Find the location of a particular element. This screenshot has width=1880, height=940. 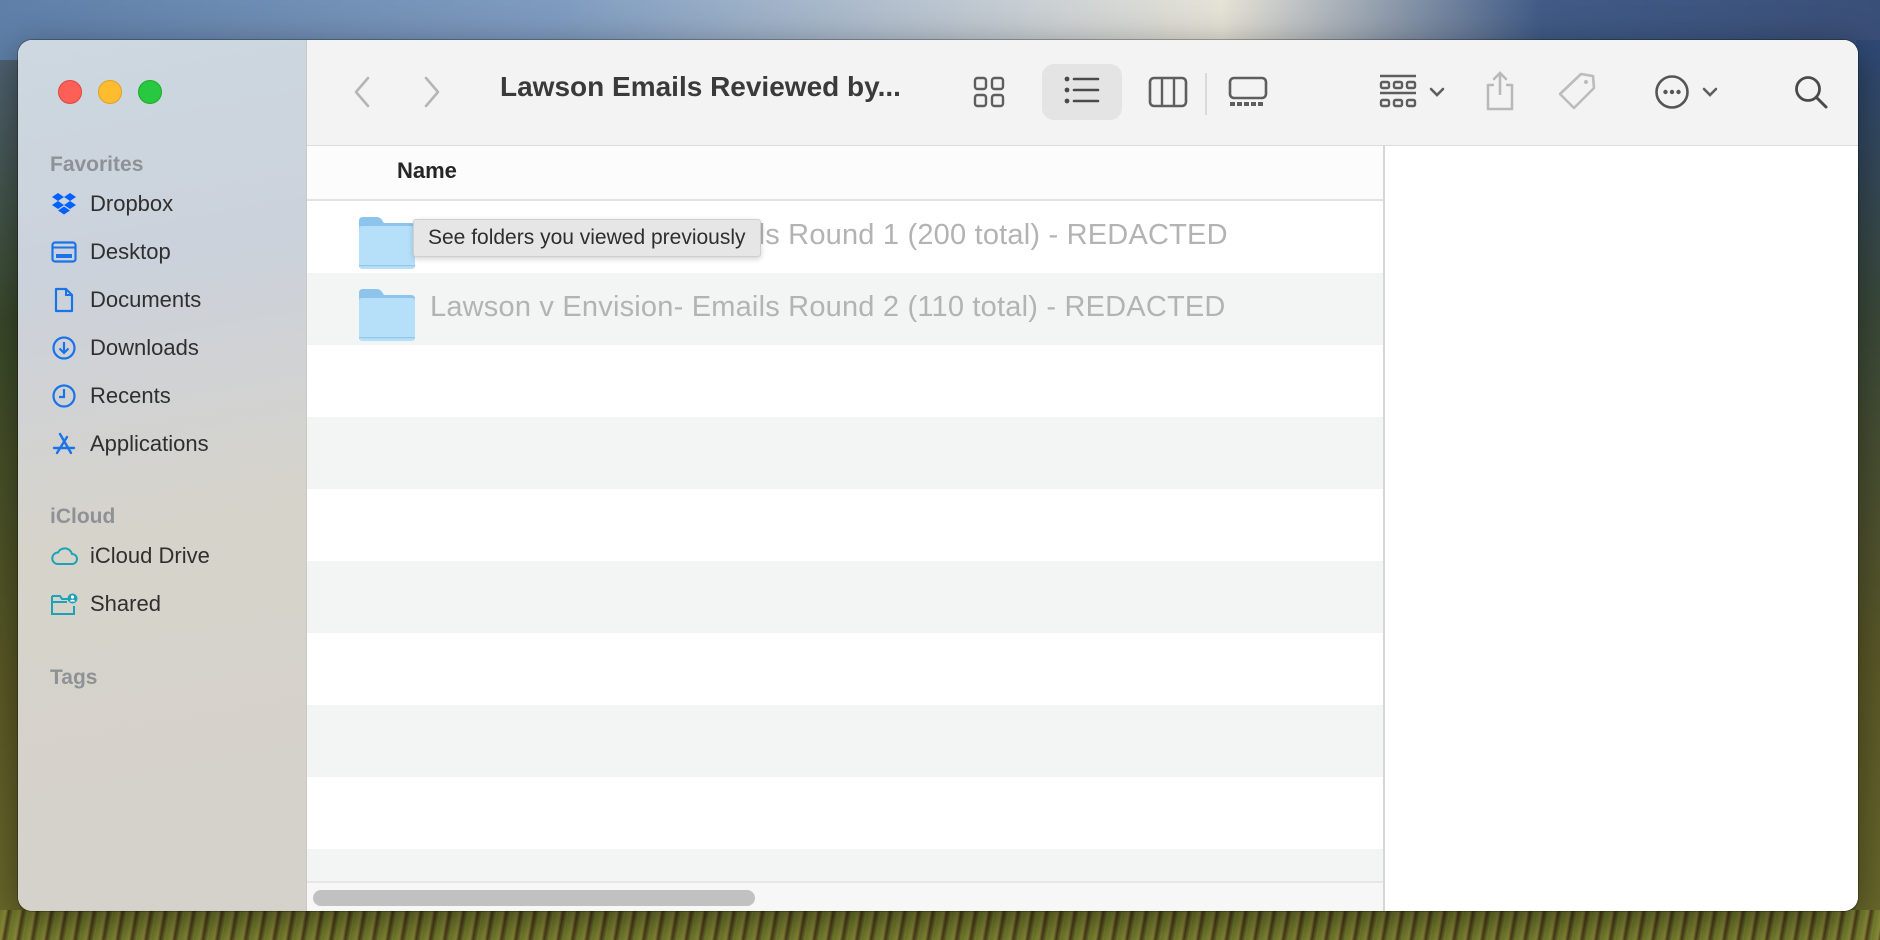

grid-icon is located at coordinates (989, 94).